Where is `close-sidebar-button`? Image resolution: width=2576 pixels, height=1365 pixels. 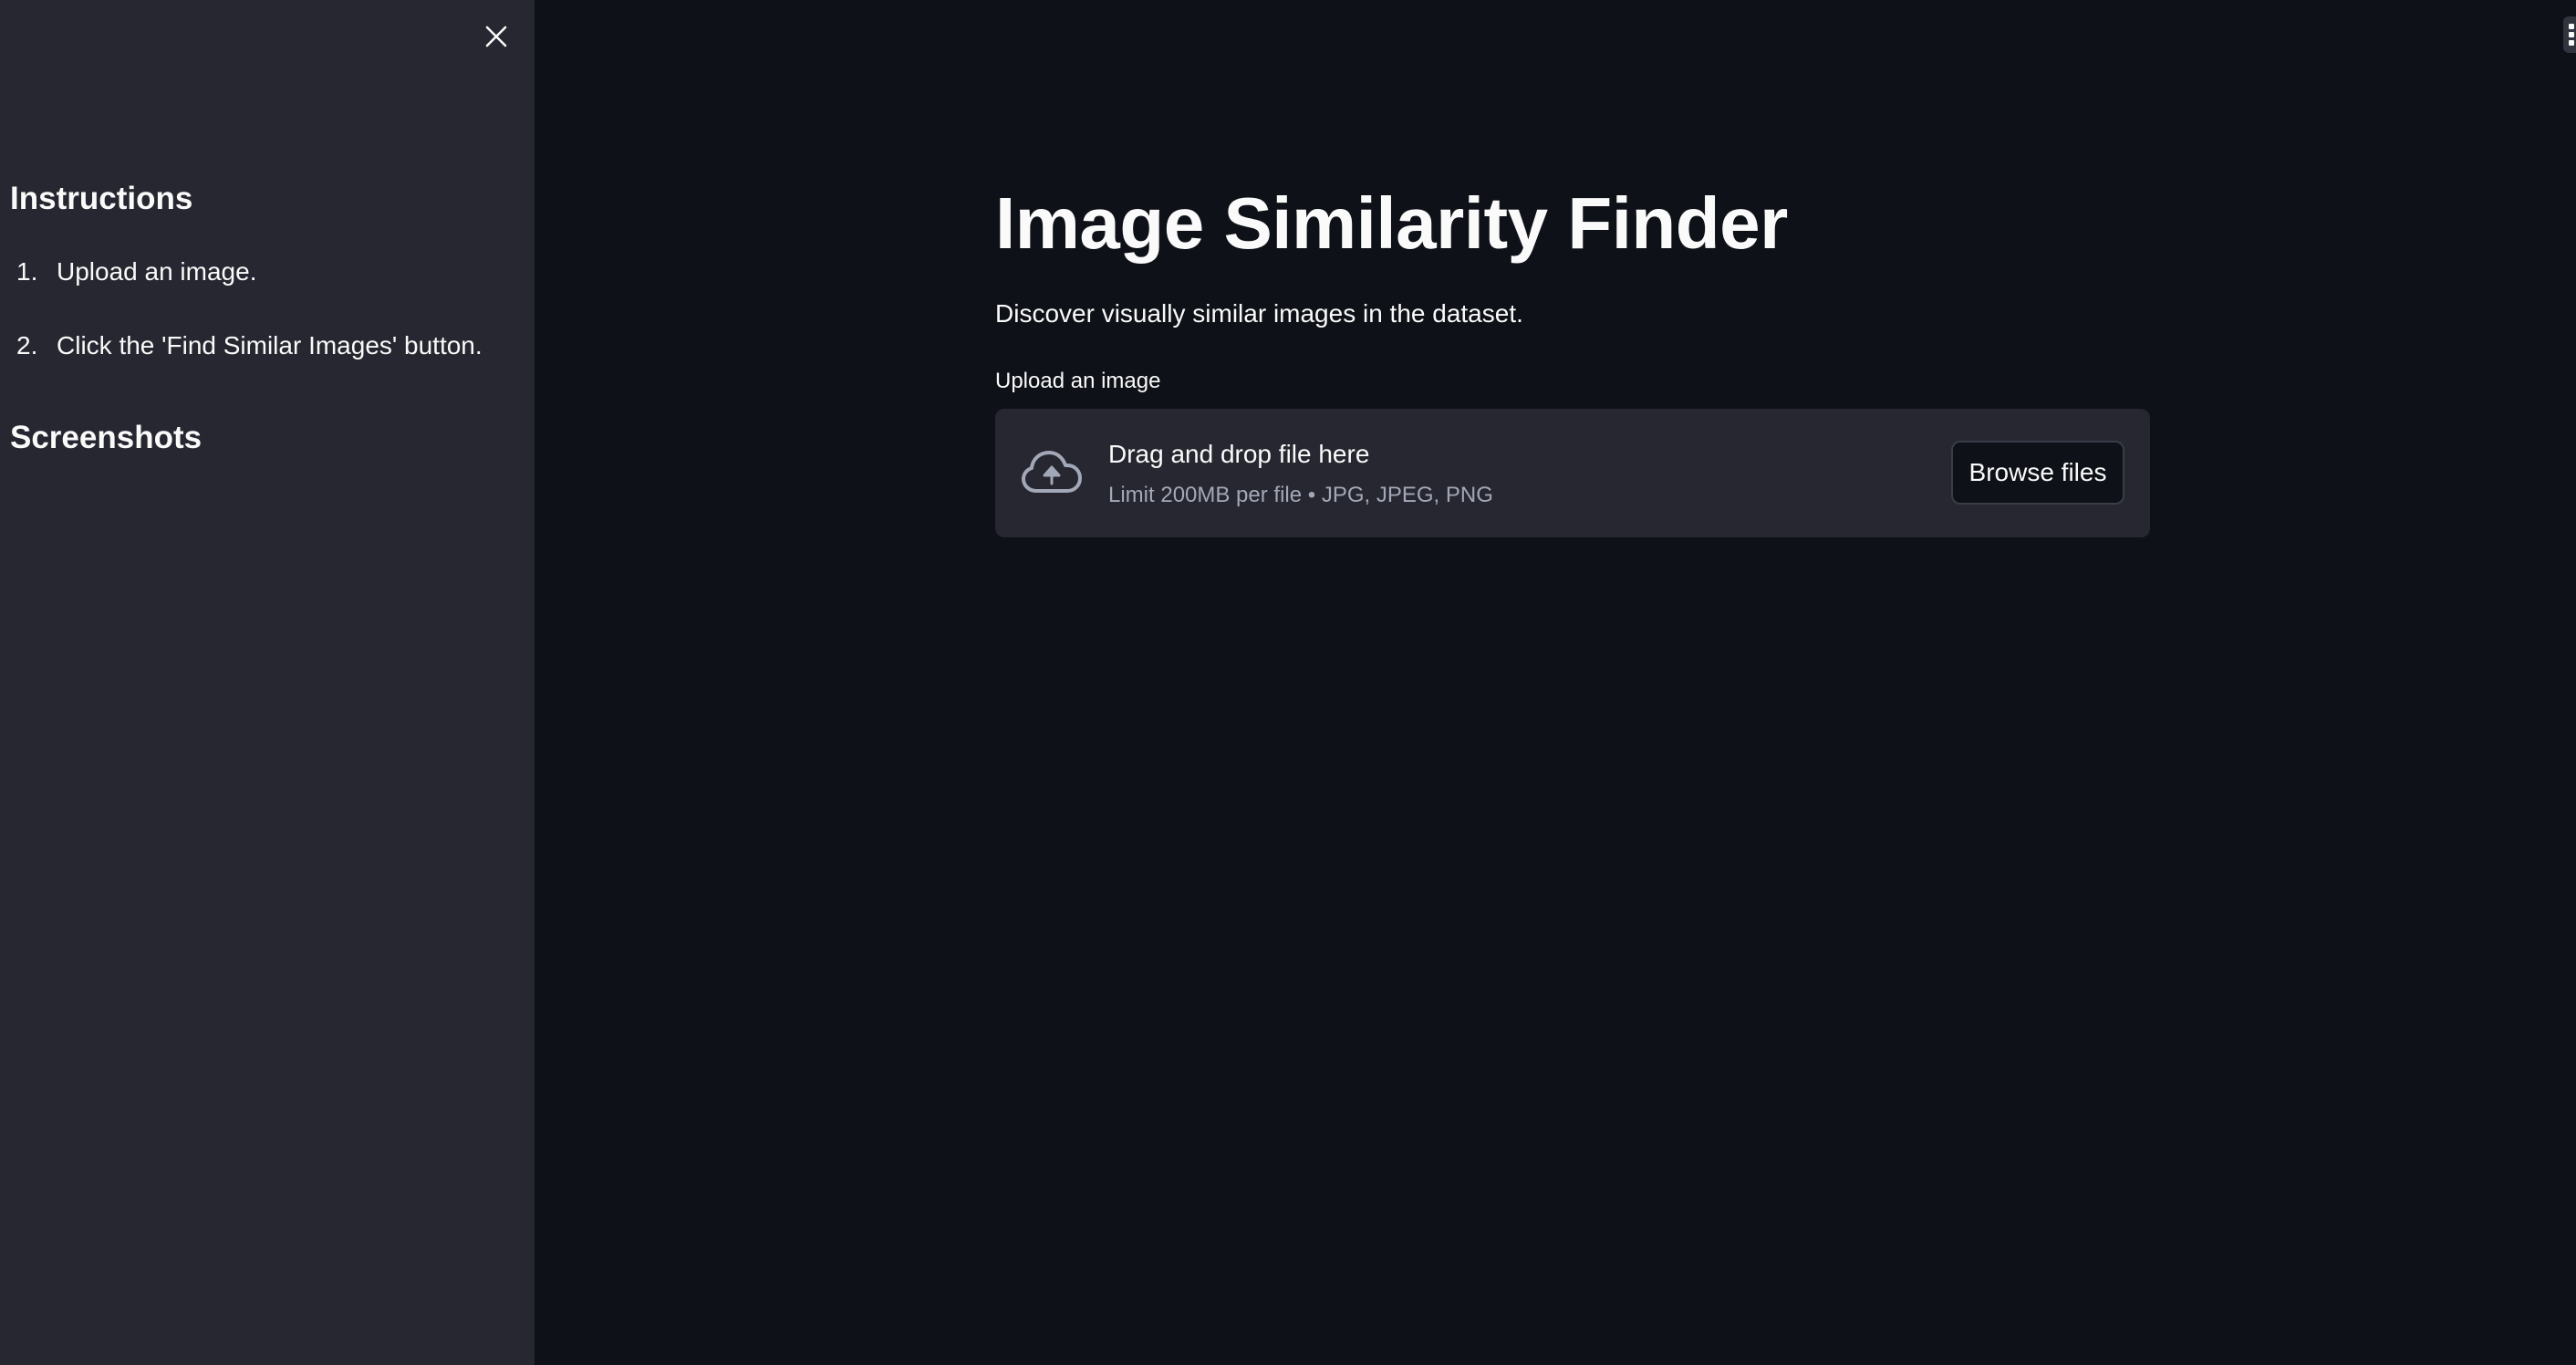 close-sidebar-button is located at coordinates (496, 37).